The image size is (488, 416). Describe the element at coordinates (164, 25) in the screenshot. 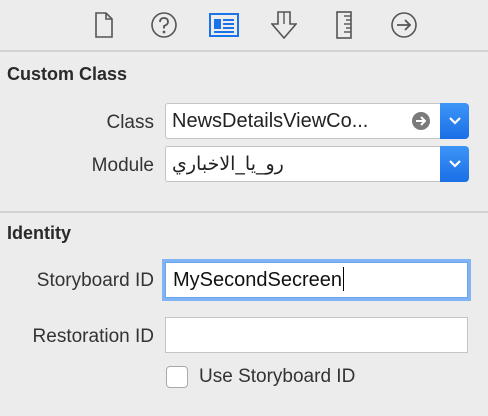

I see `quick-help-icon` at that location.